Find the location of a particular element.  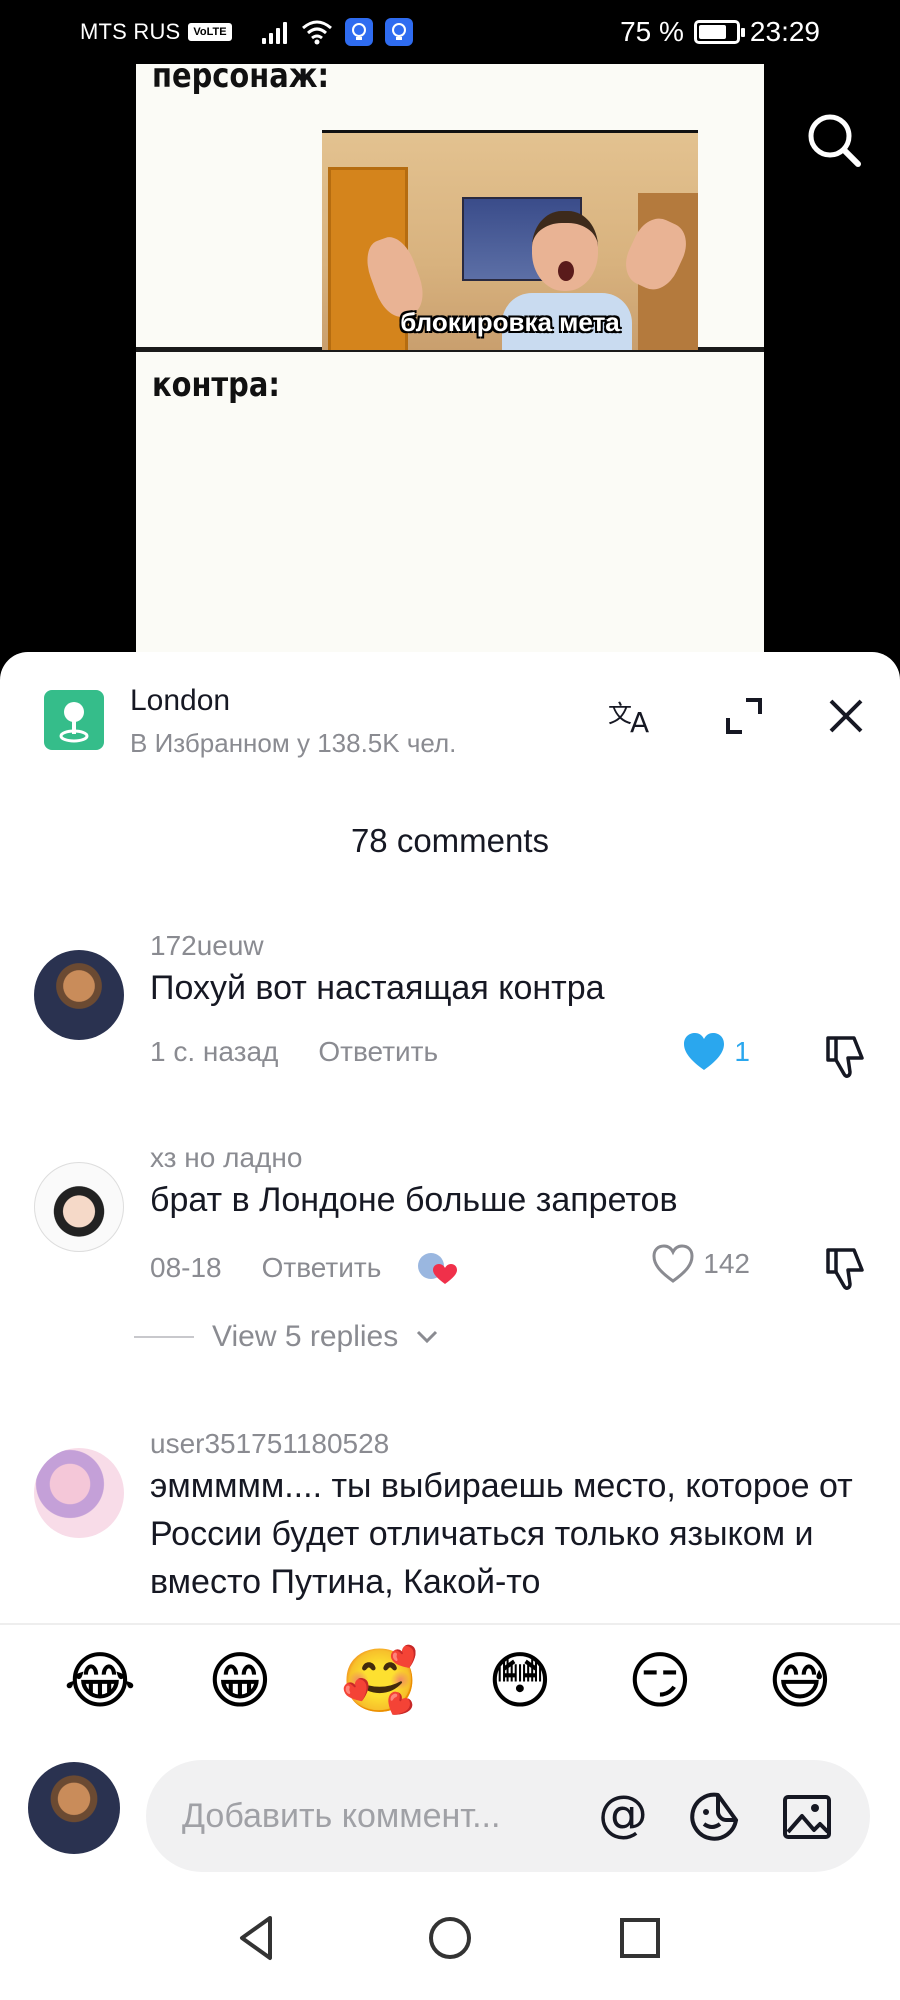

wifi-icon is located at coordinates (316, 32).